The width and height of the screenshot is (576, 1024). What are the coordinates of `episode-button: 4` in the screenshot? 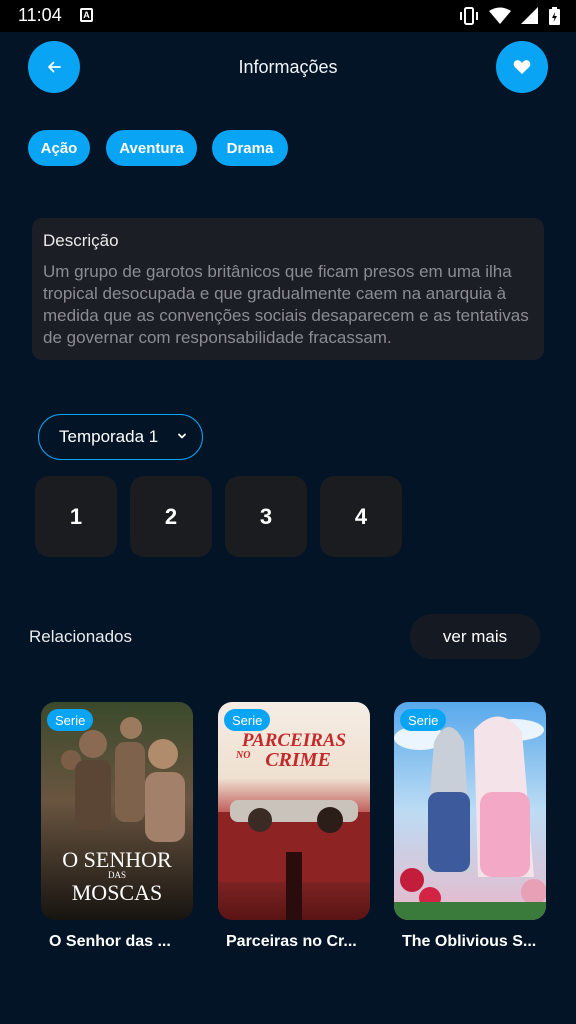 It's located at (361, 516).